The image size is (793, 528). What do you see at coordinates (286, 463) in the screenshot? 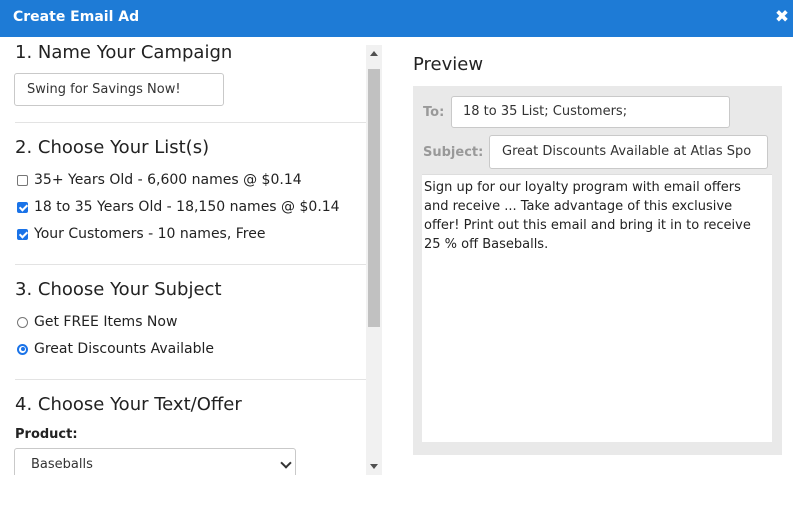
I see `chevron-down-icon` at bounding box center [286, 463].